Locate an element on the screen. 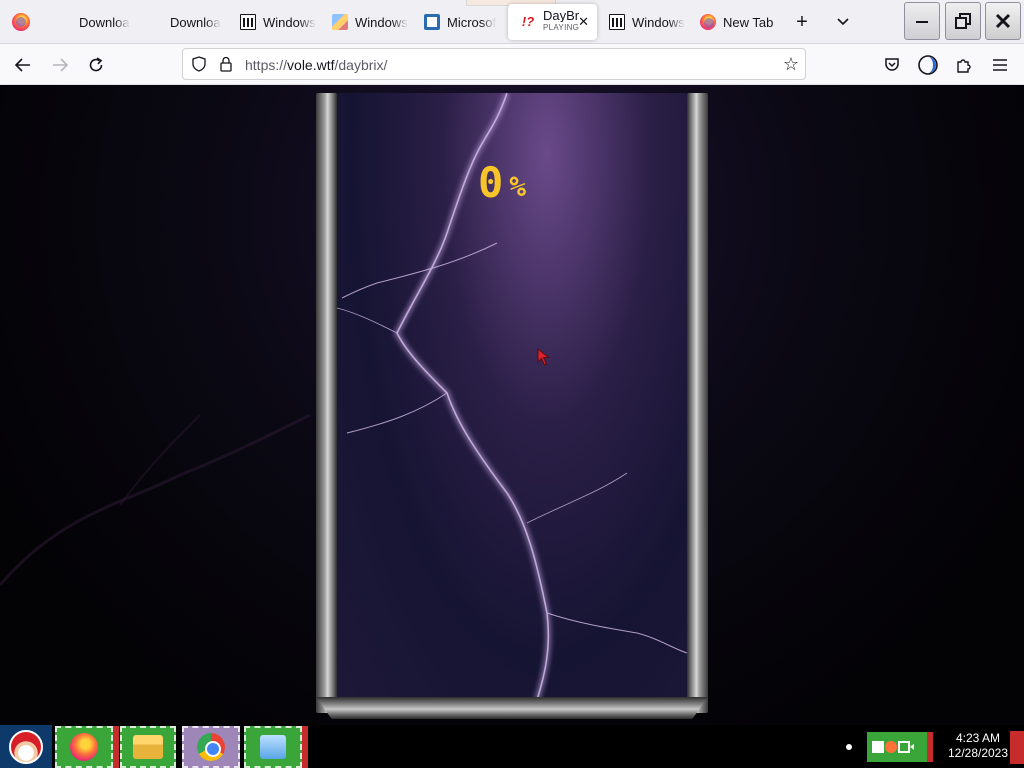  tab-download-1: Downloa is located at coordinates (88, 22).